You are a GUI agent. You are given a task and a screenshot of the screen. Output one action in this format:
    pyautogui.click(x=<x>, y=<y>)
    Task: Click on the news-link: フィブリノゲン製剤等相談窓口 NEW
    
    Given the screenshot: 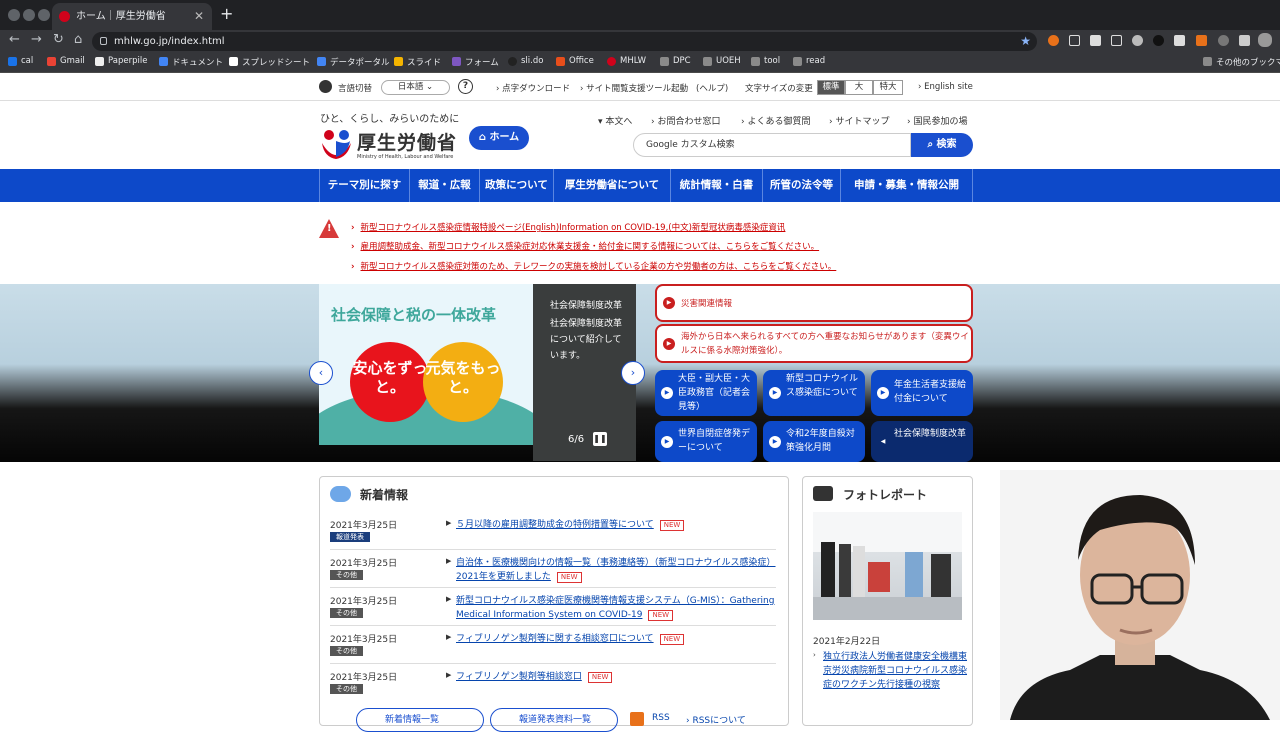 What is the action you would take?
    pyautogui.click(x=617, y=677)
    